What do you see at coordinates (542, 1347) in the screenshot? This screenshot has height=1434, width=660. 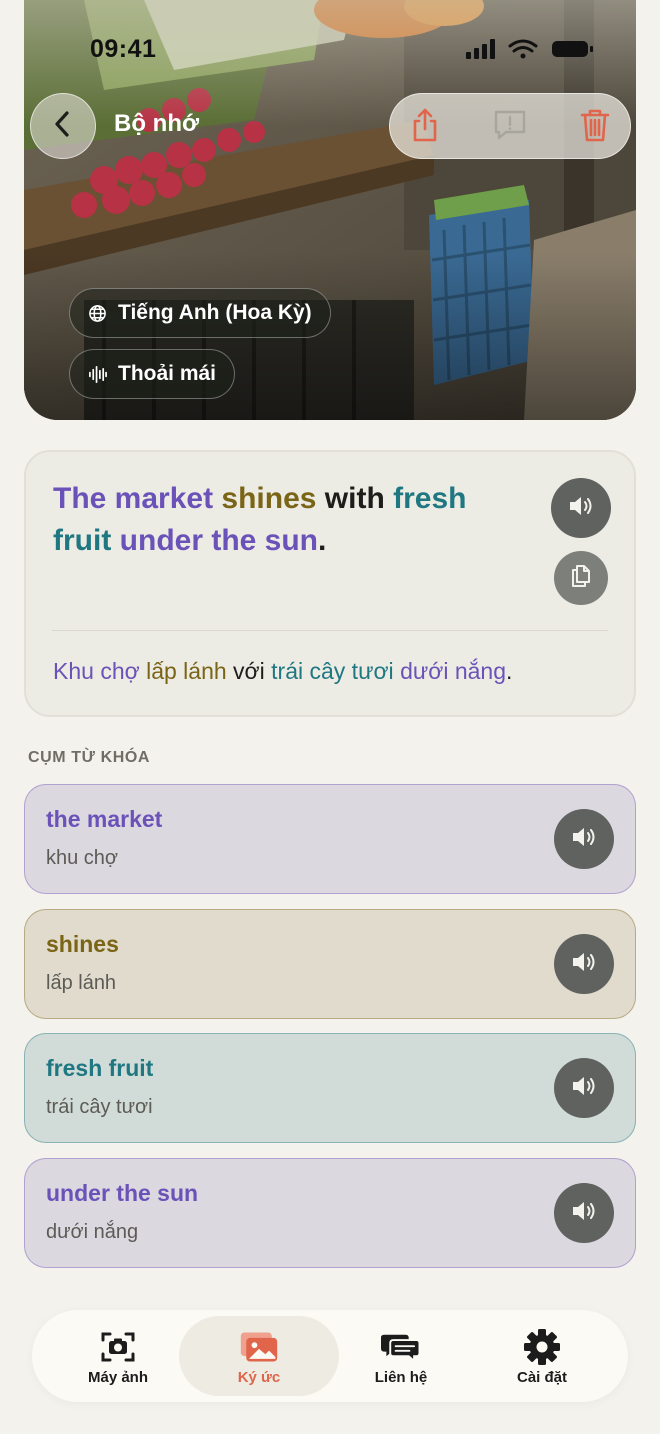 I see `gear-icon` at bounding box center [542, 1347].